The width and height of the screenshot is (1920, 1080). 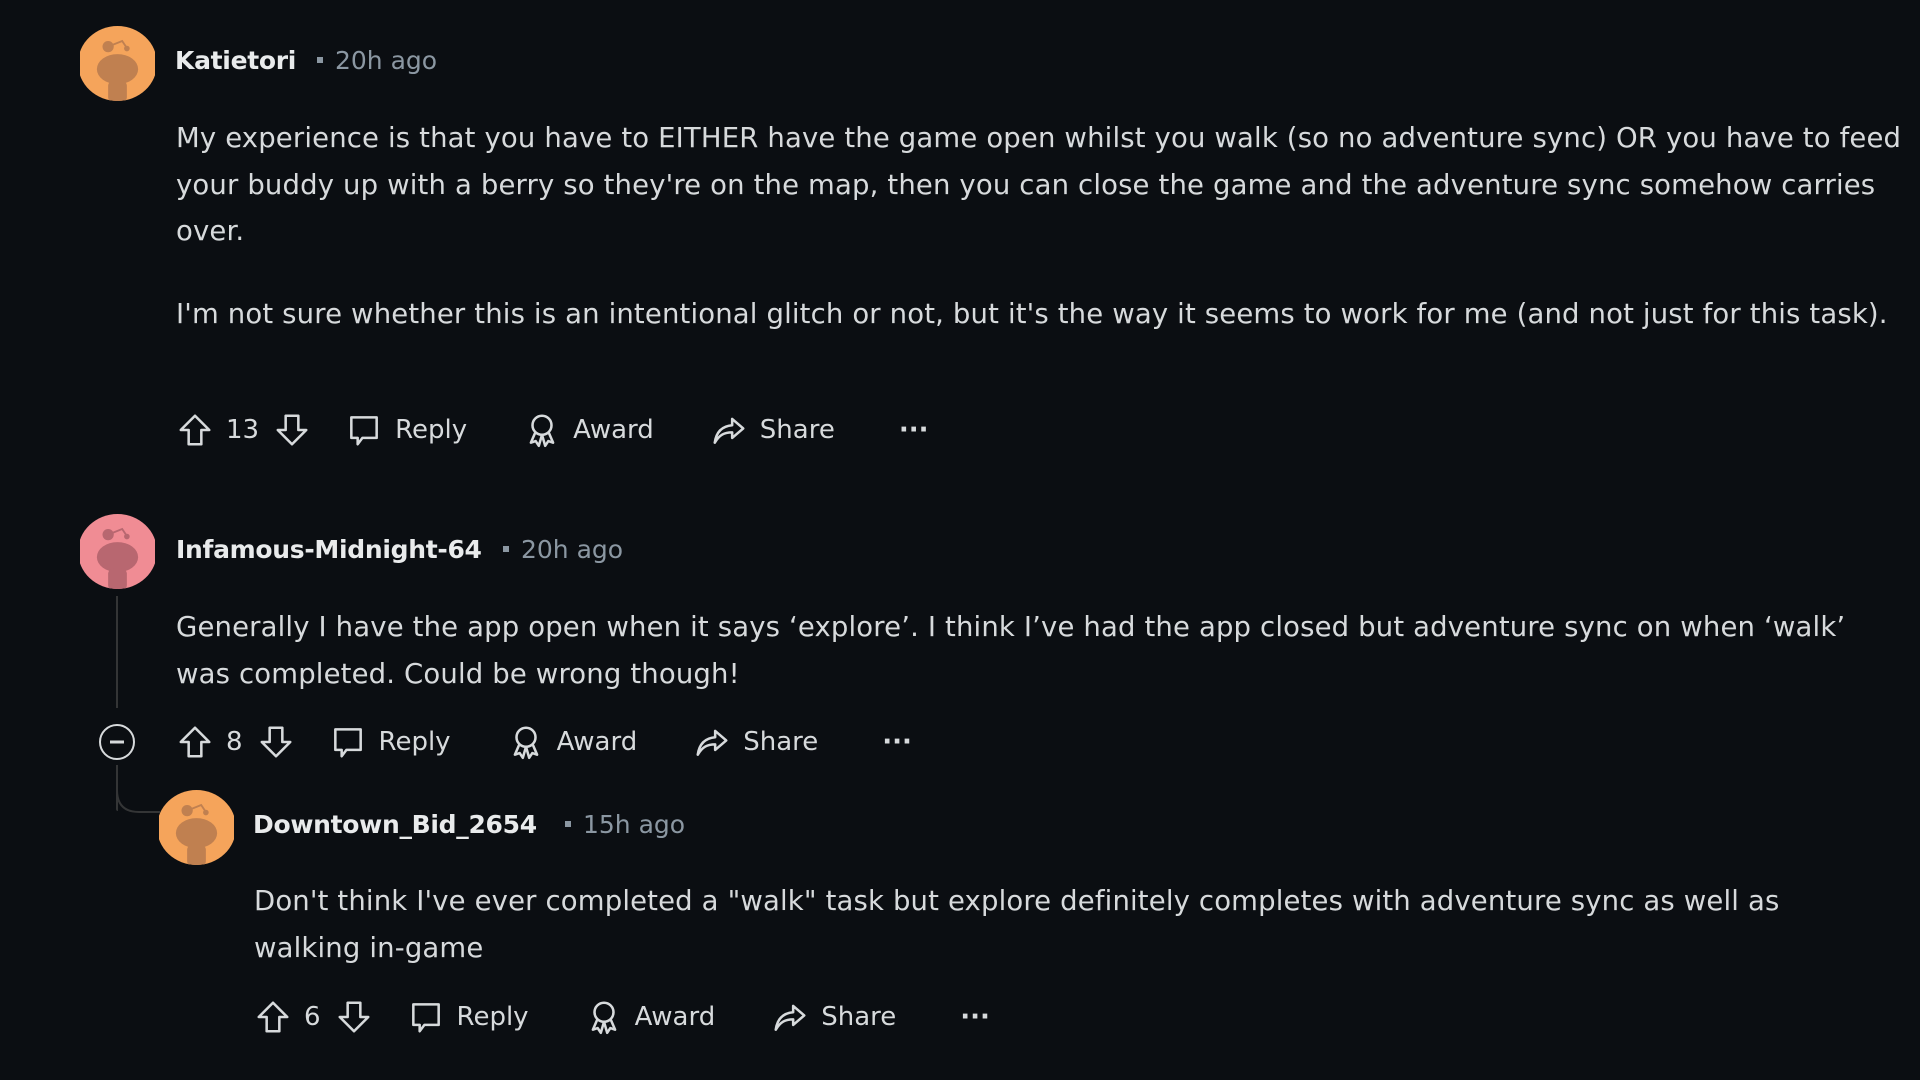 What do you see at coordinates (234, 742) in the screenshot?
I see `vote-score: 8` at bounding box center [234, 742].